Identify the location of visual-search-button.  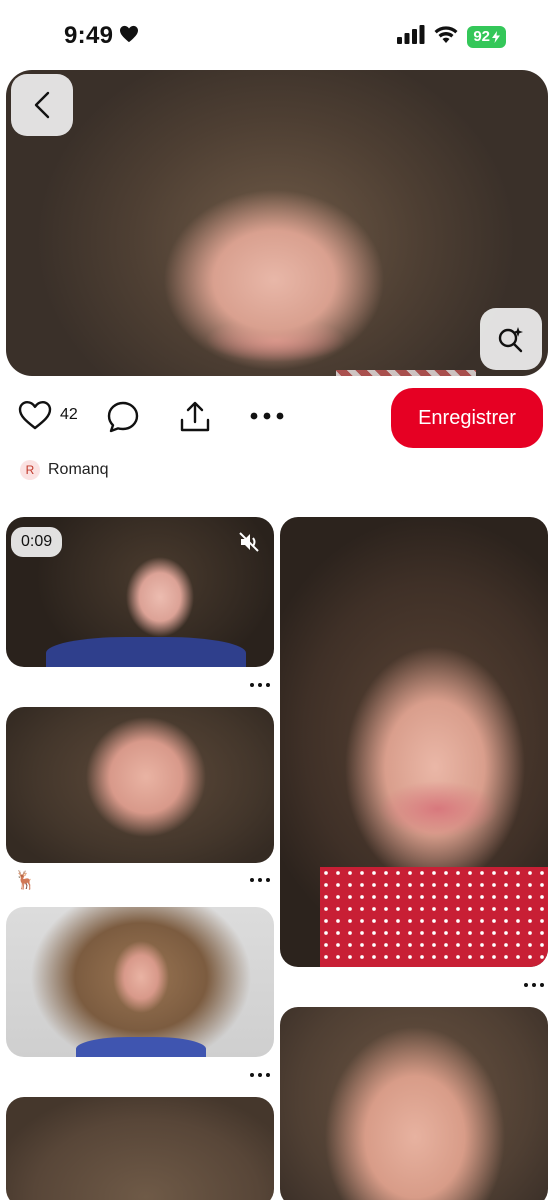
(511, 339).